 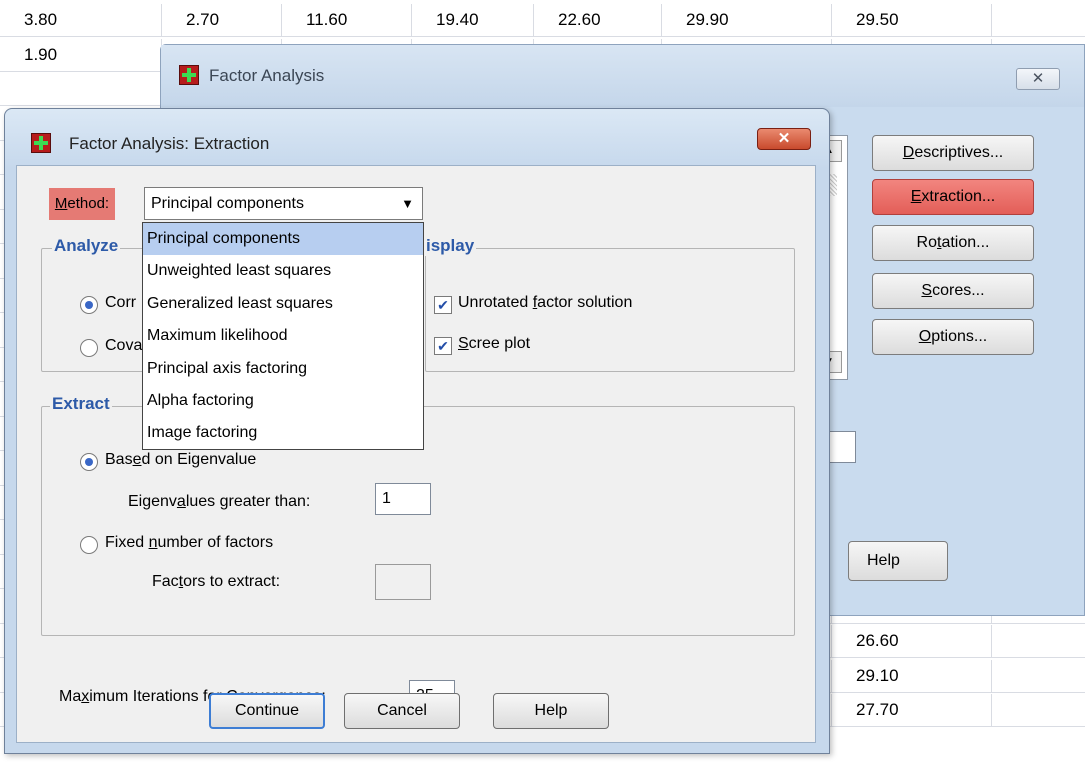 What do you see at coordinates (124, 345) in the screenshot?
I see `covariance-matrix-label: Cova` at bounding box center [124, 345].